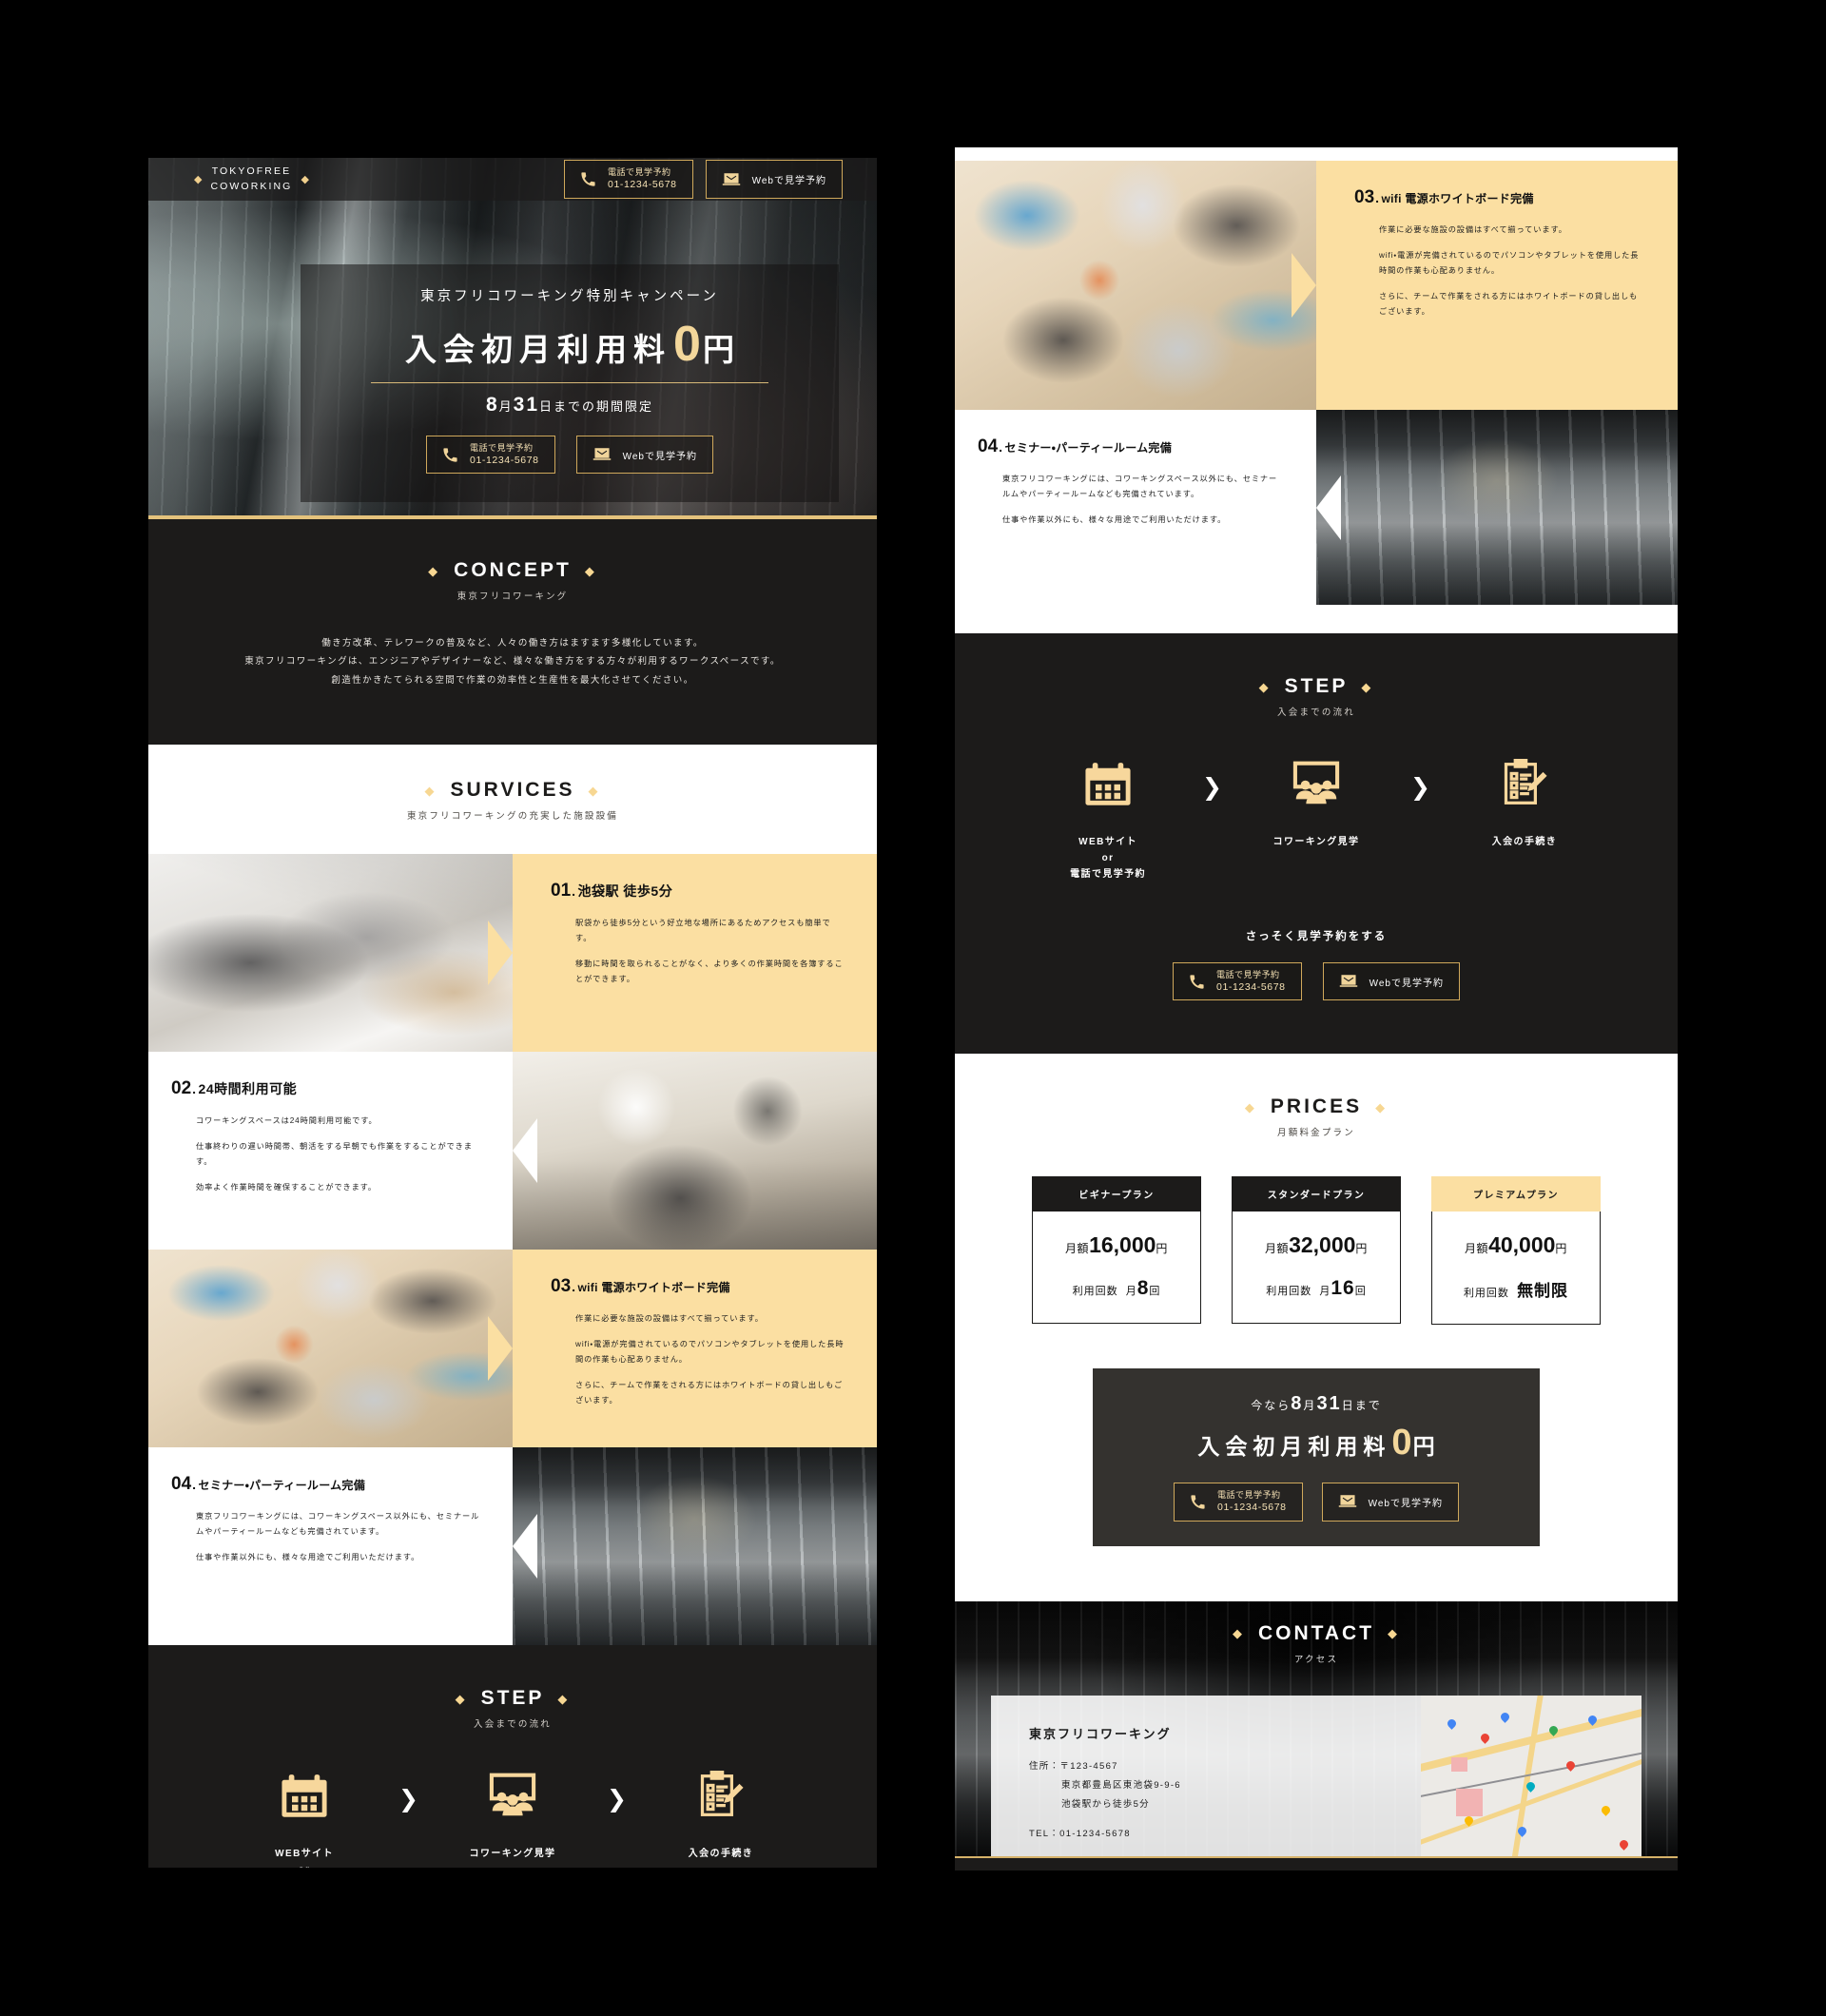  Describe the element at coordinates (670, 1319) in the screenshot. I see `service-paragraph: 作業に必要な施設の設備はすべて揃っています。` at that location.